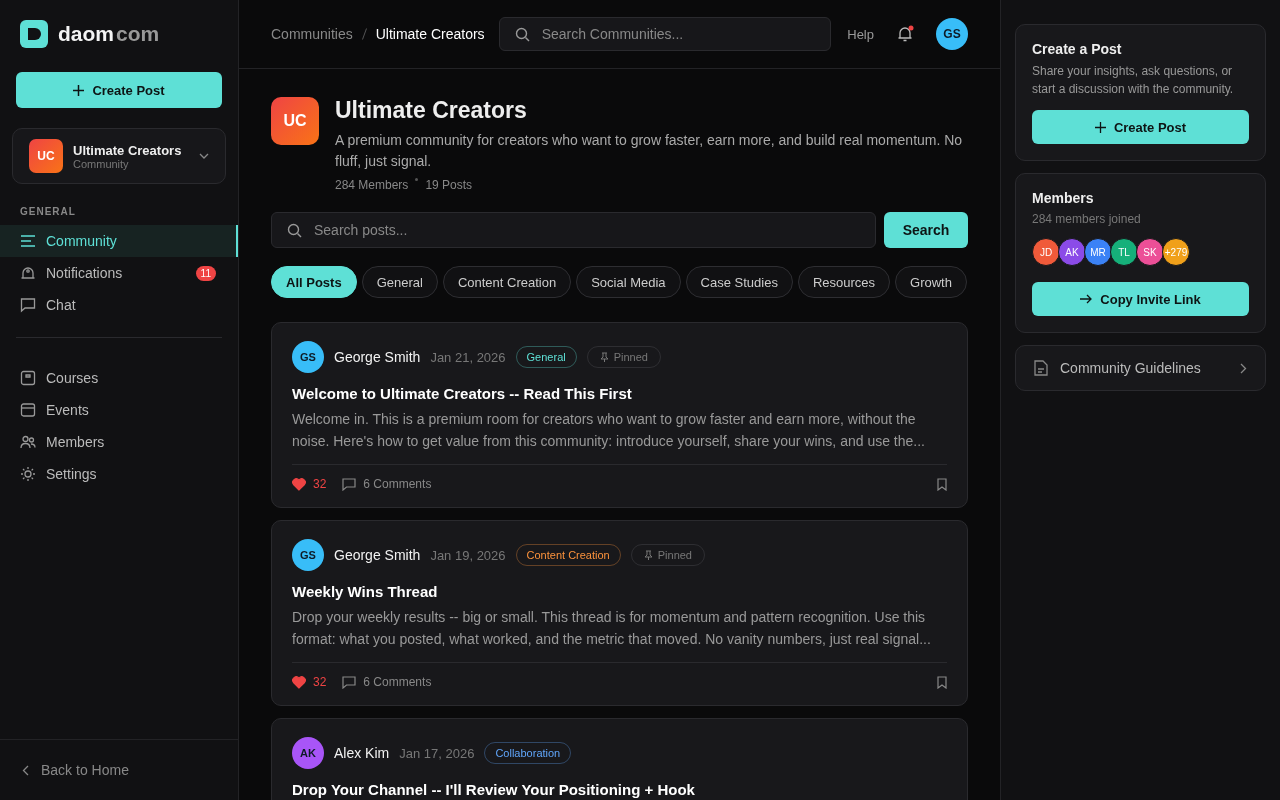 This screenshot has height=800, width=1280. Describe the element at coordinates (28, 410) in the screenshot. I see `calendar-icon` at that location.